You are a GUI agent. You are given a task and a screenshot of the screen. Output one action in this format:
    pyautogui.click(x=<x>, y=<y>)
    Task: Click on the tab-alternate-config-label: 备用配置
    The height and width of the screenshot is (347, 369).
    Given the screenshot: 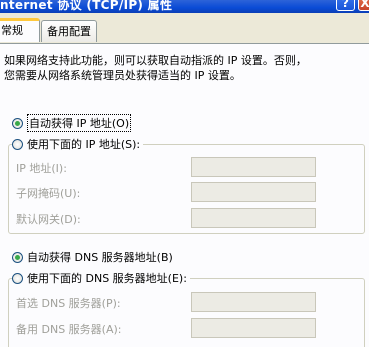 What is the action you would take?
    pyautogui.click(x=69, y=31)
    